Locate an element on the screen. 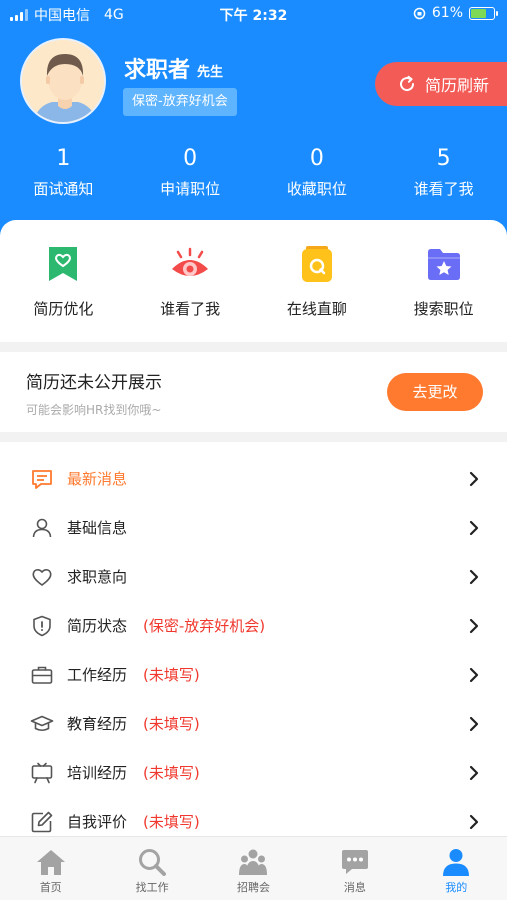 The image size is (507, 900). menu-item-latest-messages: 最新消息 is located at coordinates (253, 479).